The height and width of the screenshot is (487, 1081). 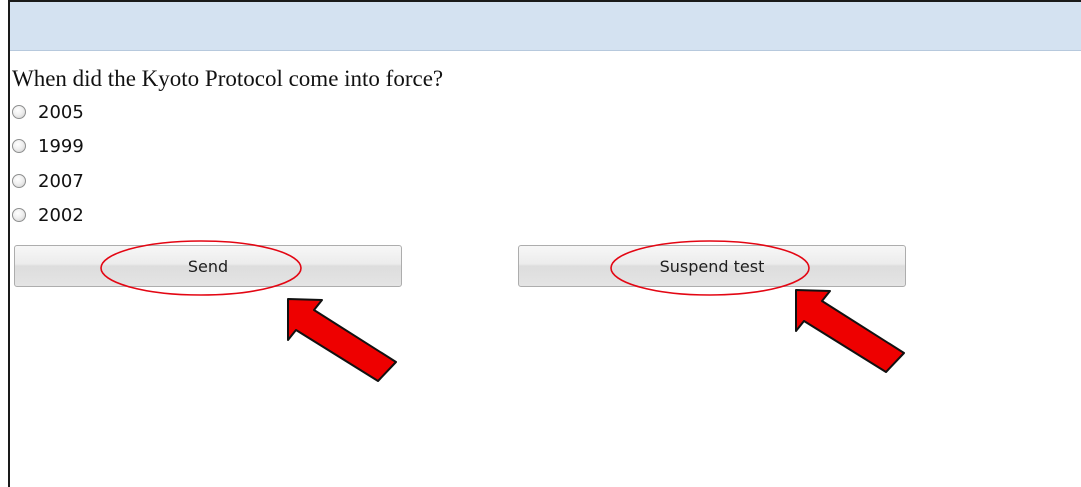 I want to click on answer-option-3: 2007, so click(x=48, y=181).